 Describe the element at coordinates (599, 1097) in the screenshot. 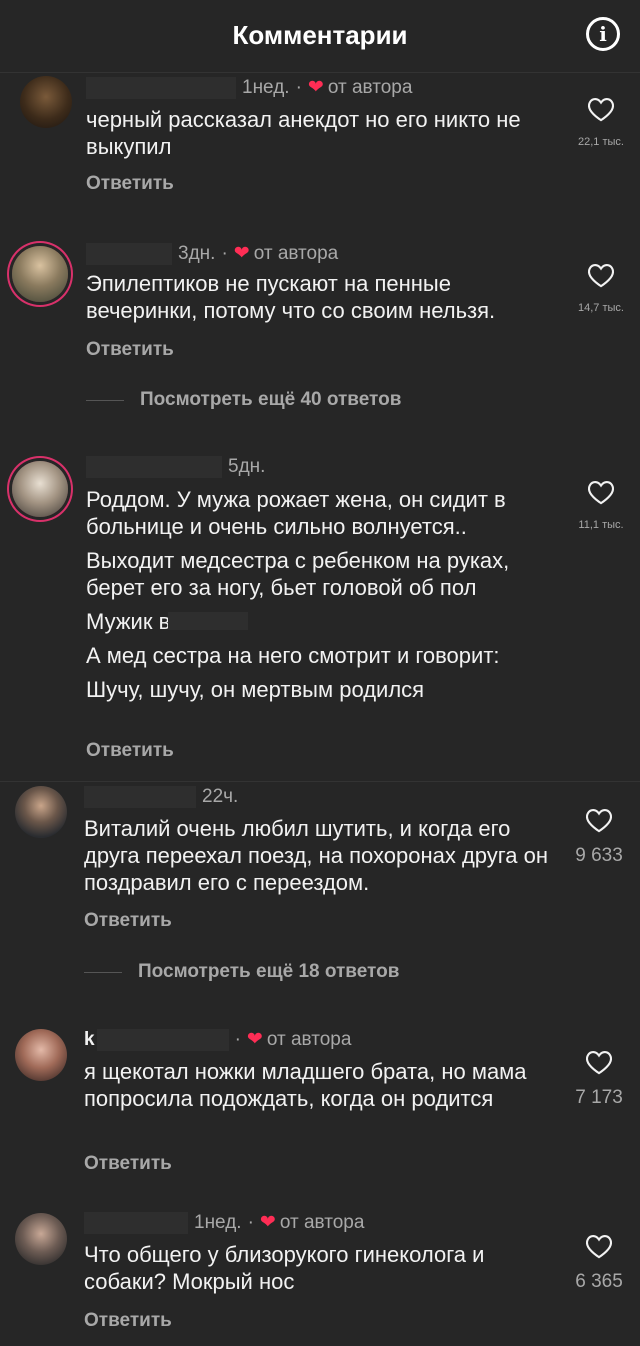

I see `like-count: 7 173` at that location.